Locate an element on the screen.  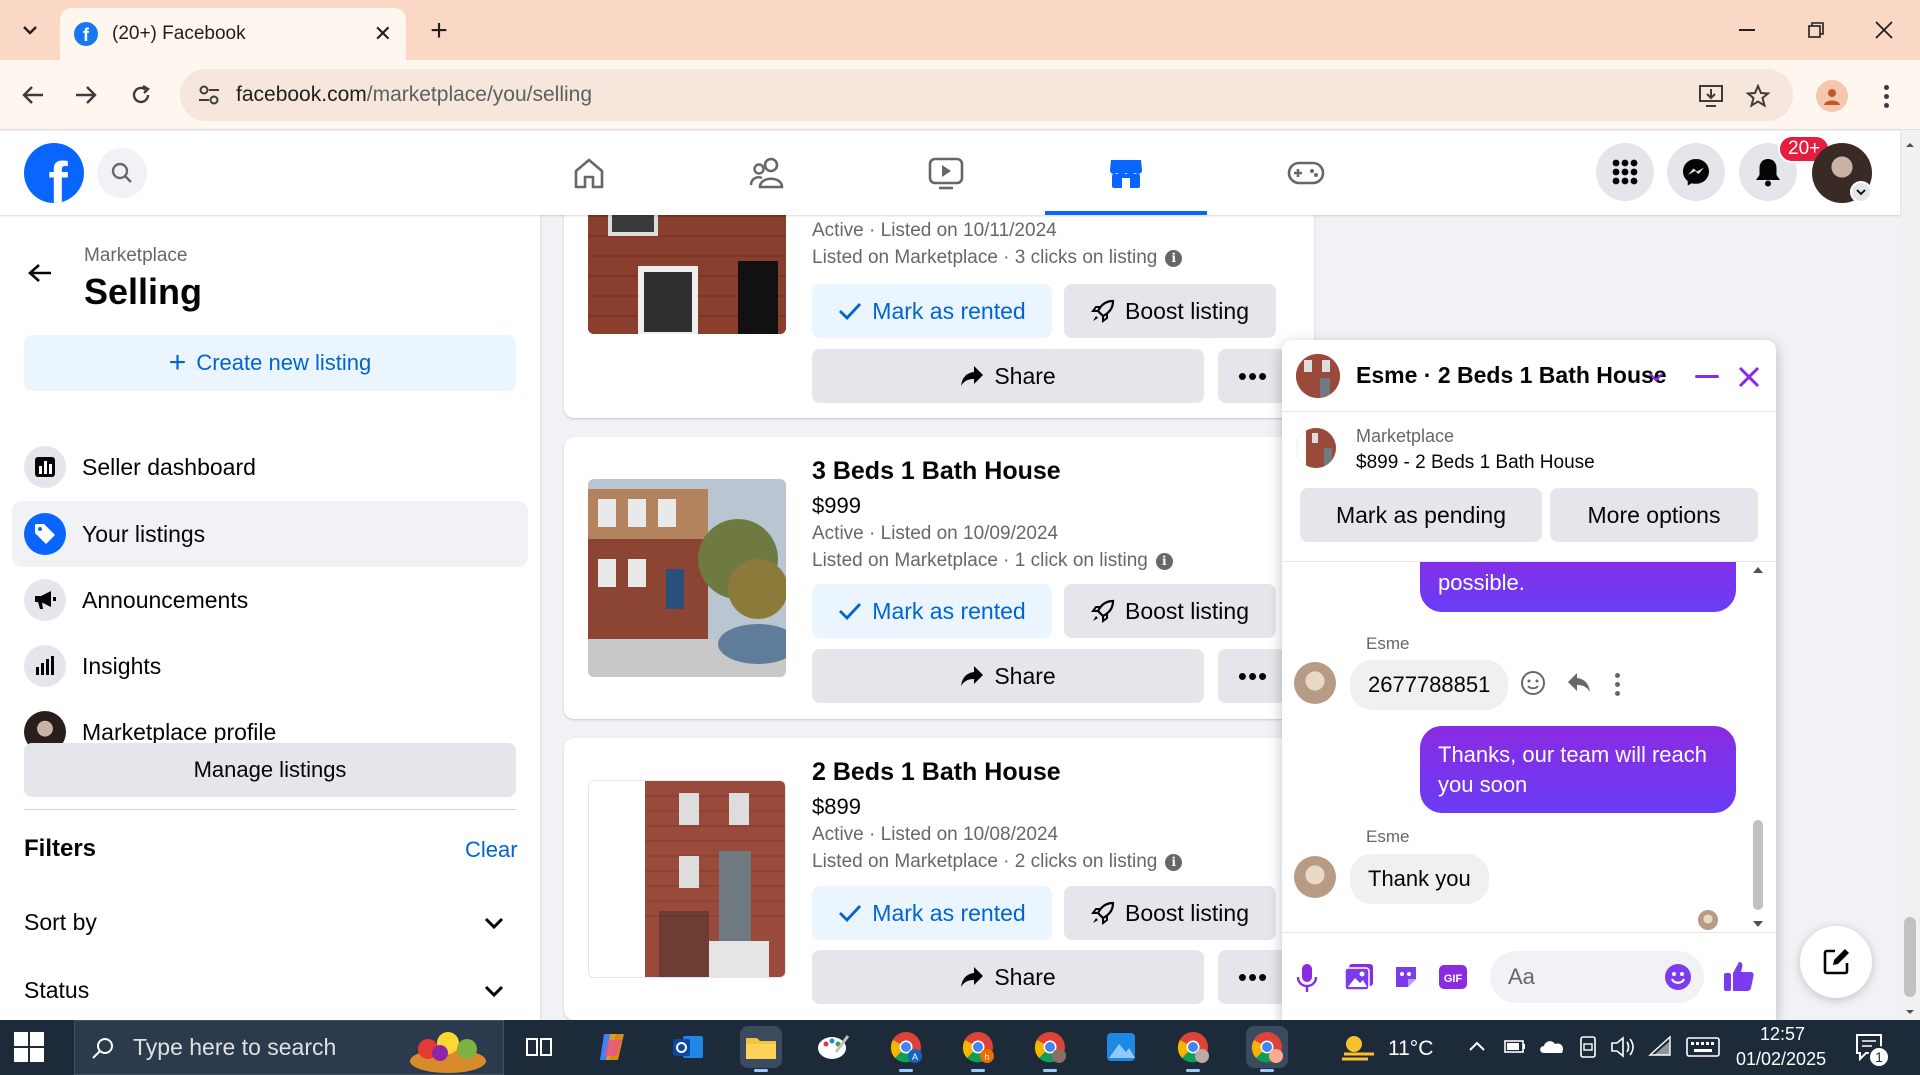
start-button is located at coordinates (29, 1047).